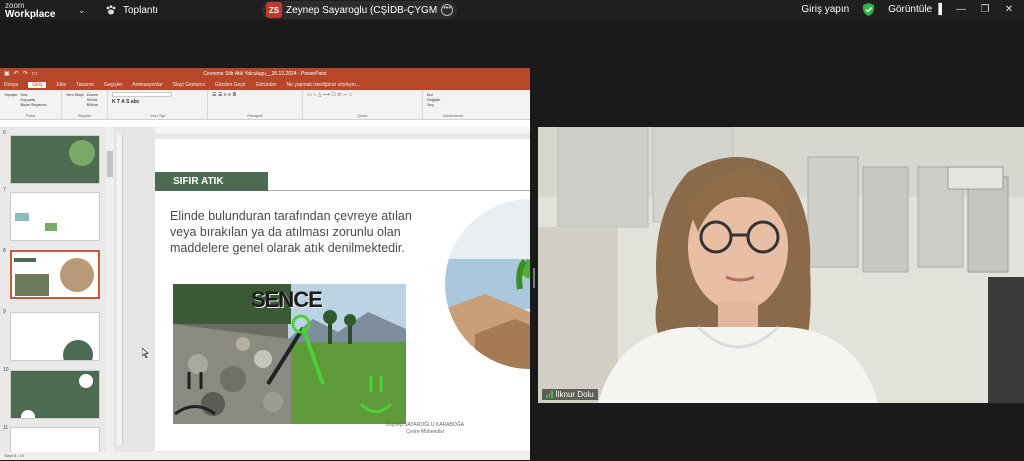  What do you see at coordinates (75, 99) in the screenshot?
I see `new-slide-button: Yeni Slayt` at bounding box center [75, 99].